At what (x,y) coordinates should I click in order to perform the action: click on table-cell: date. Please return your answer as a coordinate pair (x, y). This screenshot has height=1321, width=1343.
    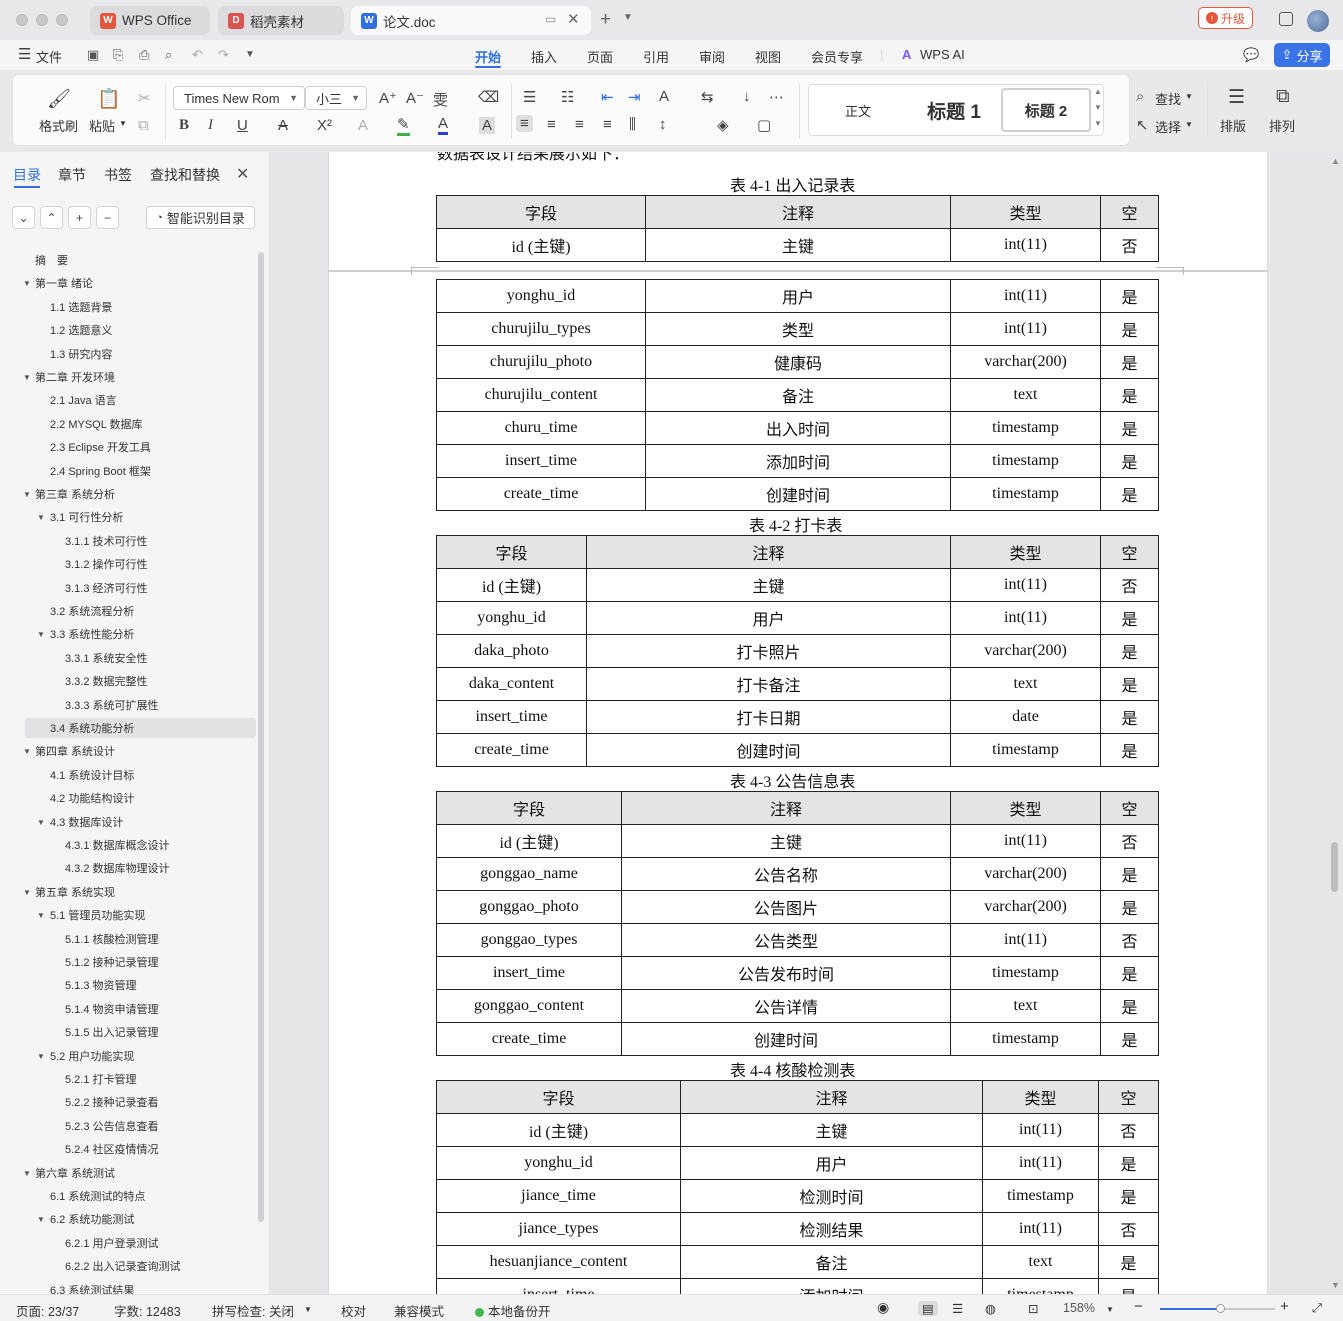
    Looking at the image, I should click on (1025, 717).